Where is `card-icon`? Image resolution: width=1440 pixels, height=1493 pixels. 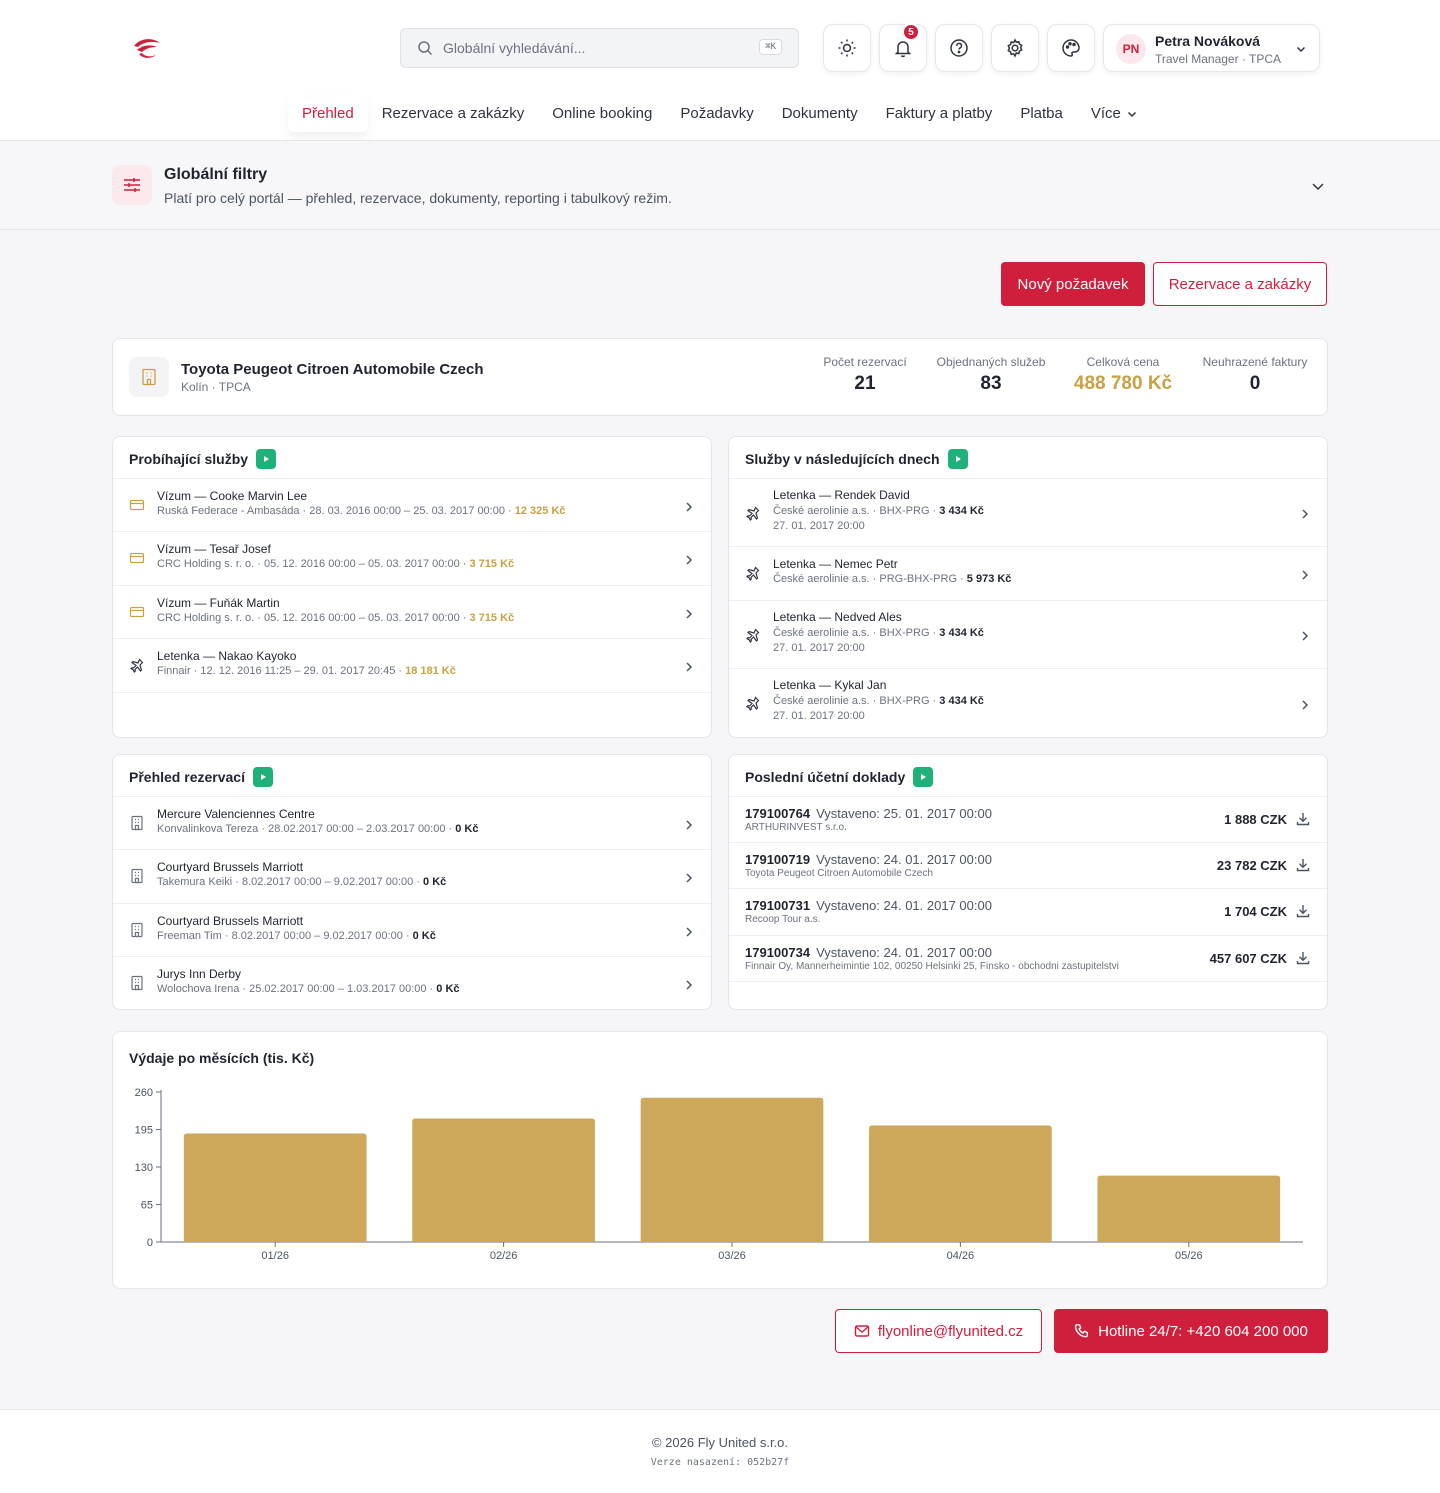
card-icon is located at coordinates (137, 614).